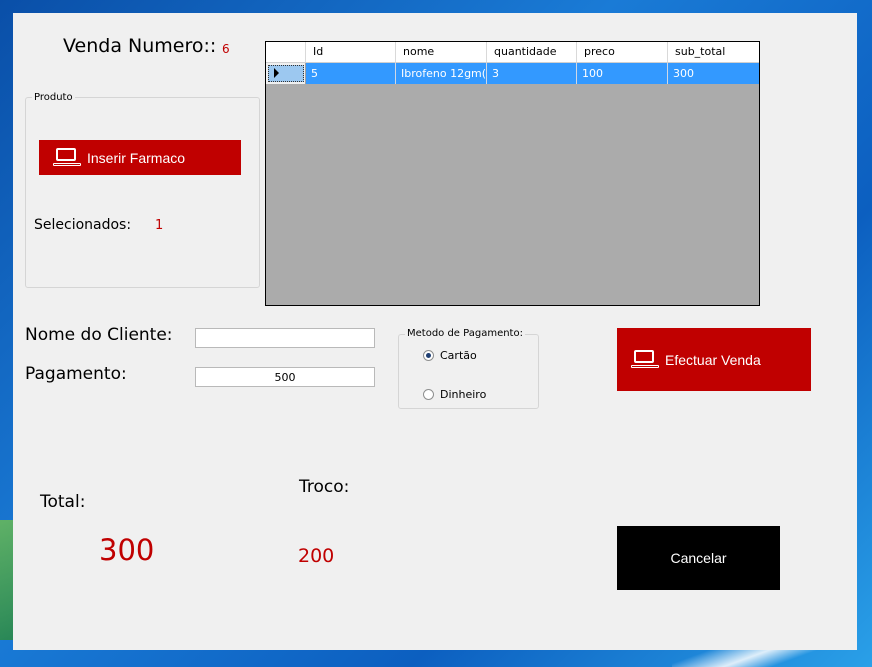 The height and width of the screenshot is (667, 872). I want to click on grid-column-header: quantidade, so click(532, 52).